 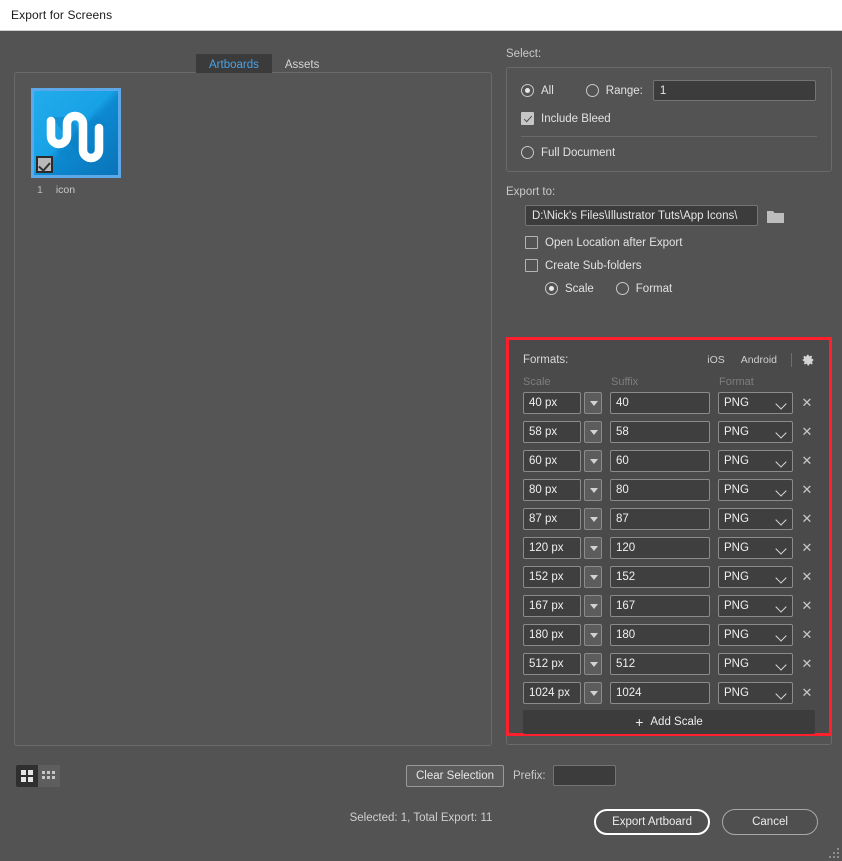 I want to click on window-title: Export for Screens, so click(x=62, y=15).